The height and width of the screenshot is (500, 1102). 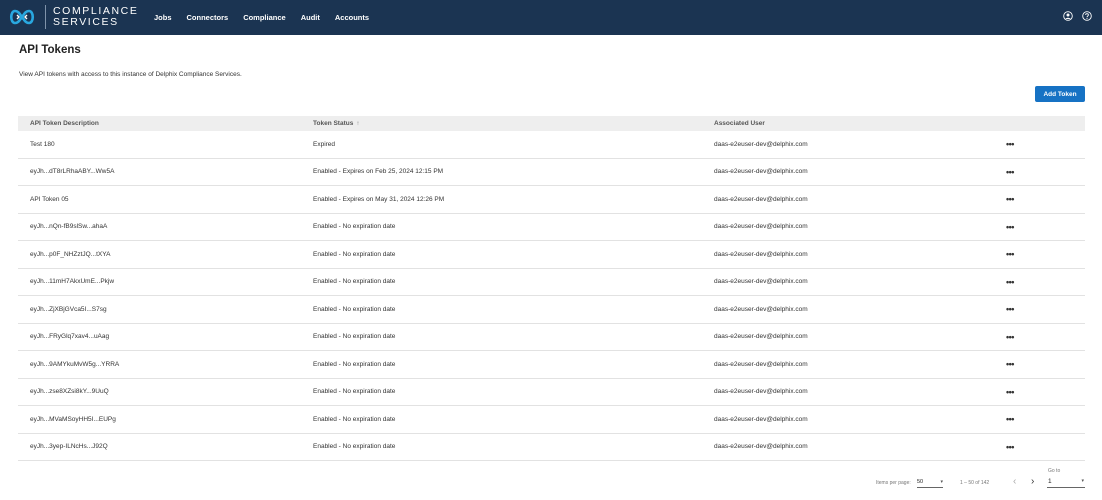 I want to click on add-token-button: Add Token, so click(x=1060, y=94).